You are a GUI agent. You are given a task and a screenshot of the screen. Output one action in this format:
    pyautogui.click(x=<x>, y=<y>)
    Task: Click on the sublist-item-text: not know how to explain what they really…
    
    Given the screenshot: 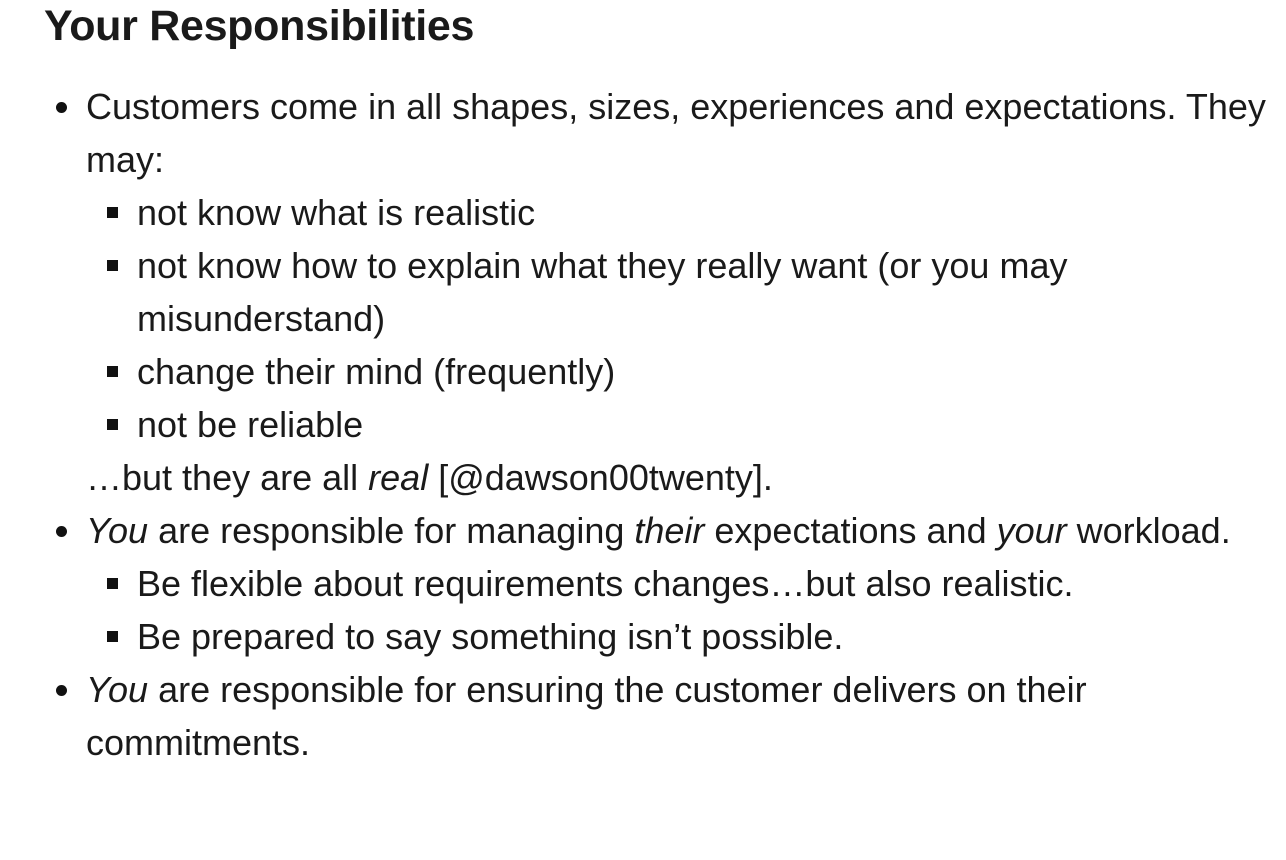 What is the action you would take?
    pyautogui.click(x=602, y=292)
    